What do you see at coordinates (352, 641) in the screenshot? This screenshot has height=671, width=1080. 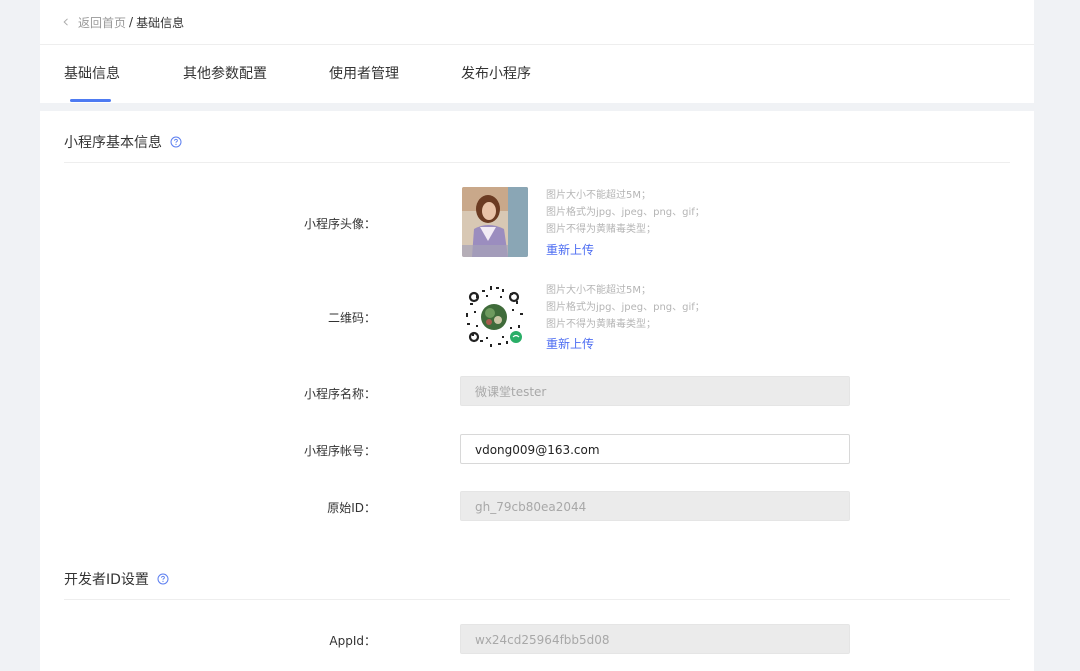 I see `appid-label: AppId：` at bounding box center [352, 641].